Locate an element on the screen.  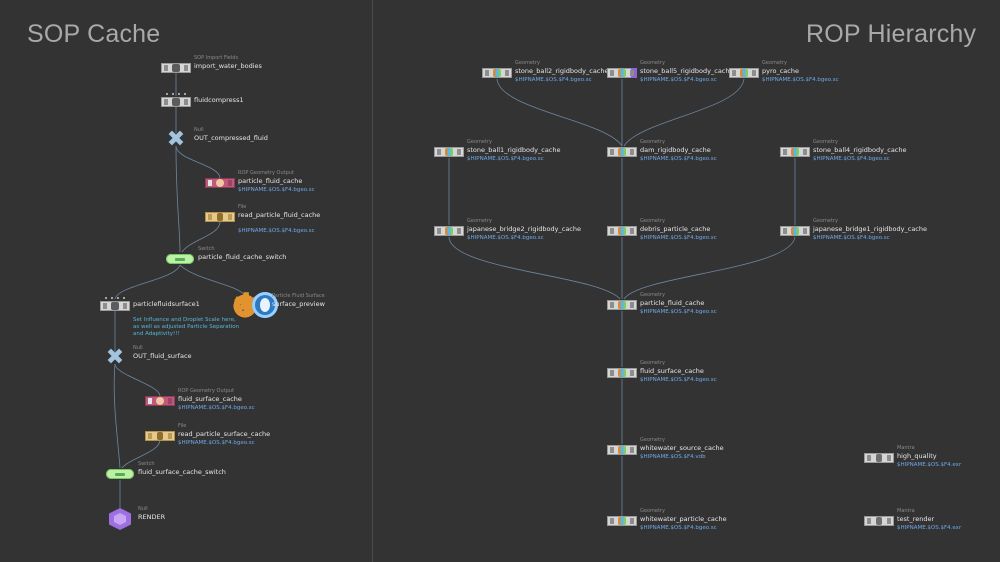
rop-hierarchy-title: ROP Hierarchy is located at coordinates (891, 34).